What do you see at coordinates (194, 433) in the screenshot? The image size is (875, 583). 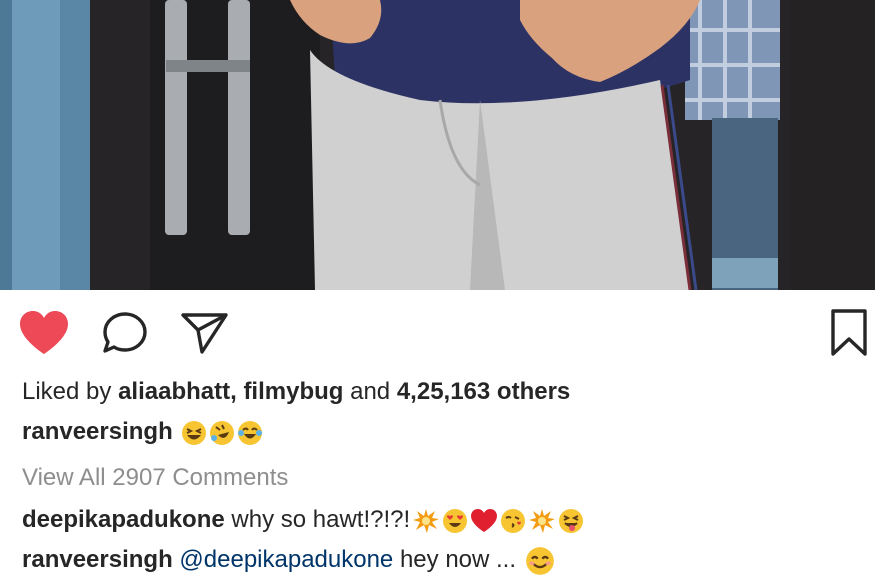 I see `grinning-squinting-face-icon` at bounding box center [194, 433].